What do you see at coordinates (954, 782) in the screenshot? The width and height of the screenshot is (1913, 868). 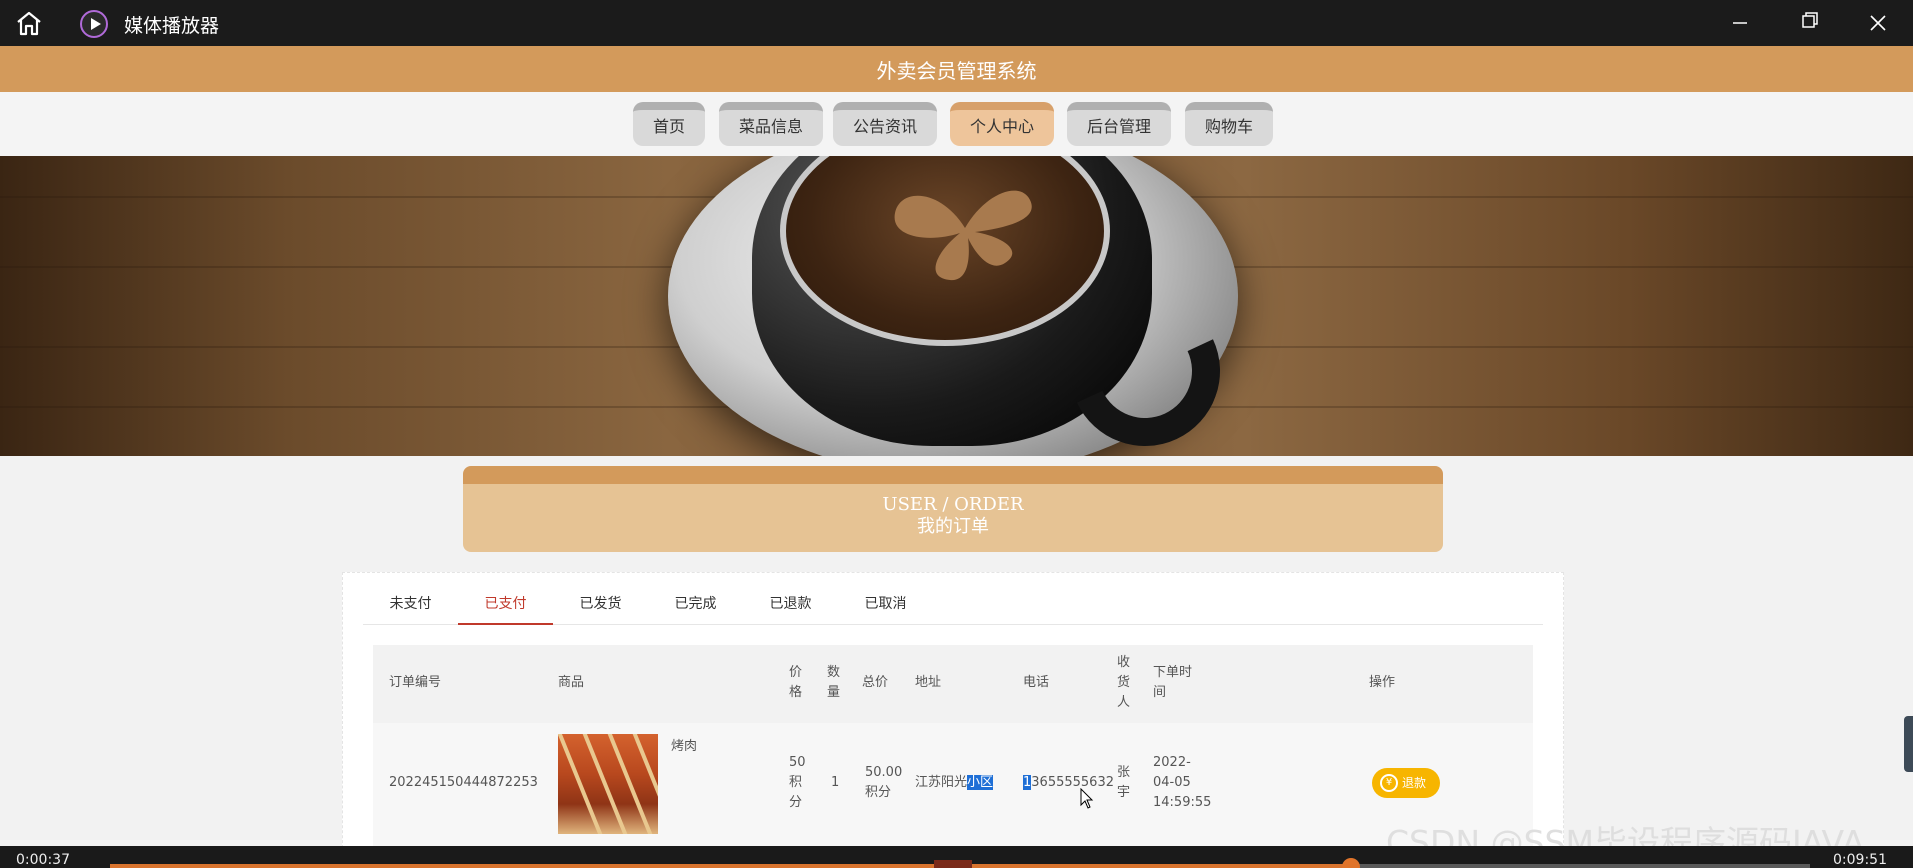 I see `address-cell: 江苏阳光小区` at bounding box center [954, 782].